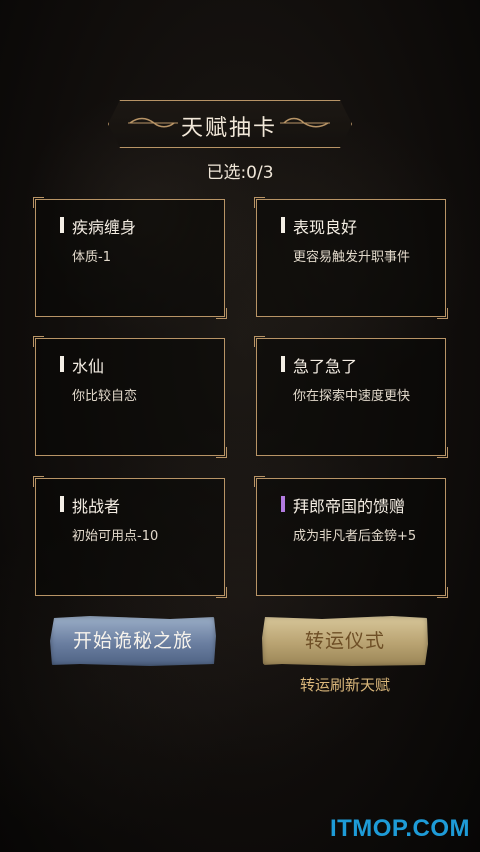 The height and width of the screenshot is (852, 480). I want to click on selected-count: 已选:0/3, so click(240, 173).